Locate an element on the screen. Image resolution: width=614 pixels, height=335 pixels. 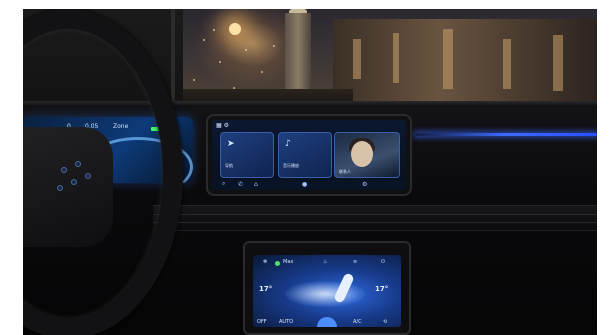
recirculate-icon: ⟲ is located at coordinates (385, 322).